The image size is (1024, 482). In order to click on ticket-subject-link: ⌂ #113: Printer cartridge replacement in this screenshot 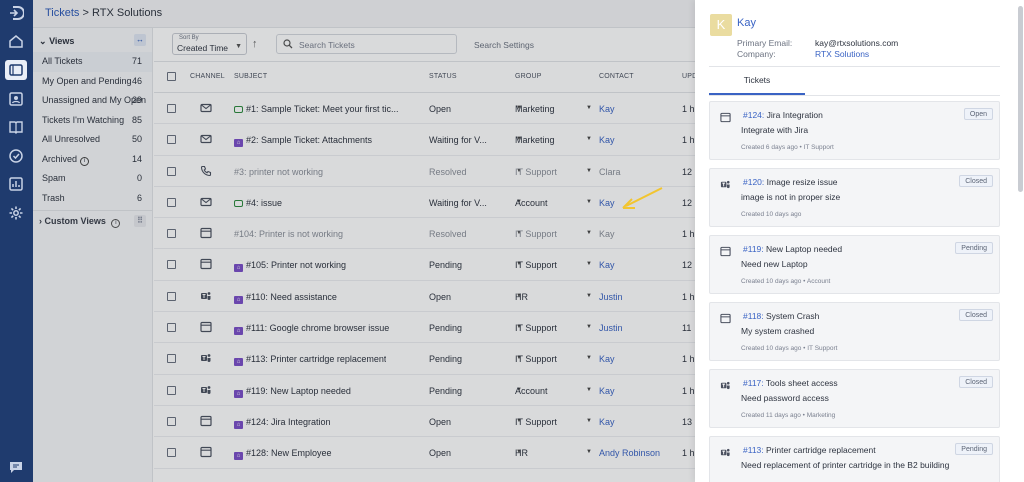, I will do `click(310, 360)`.